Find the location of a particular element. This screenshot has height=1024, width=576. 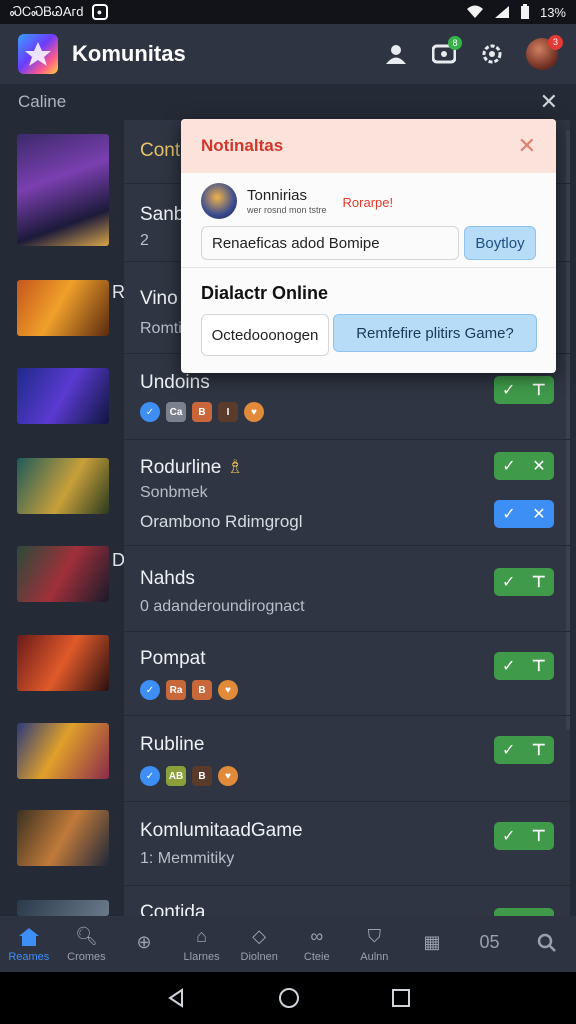

home-button-icon is located at coordinates (289, 998).